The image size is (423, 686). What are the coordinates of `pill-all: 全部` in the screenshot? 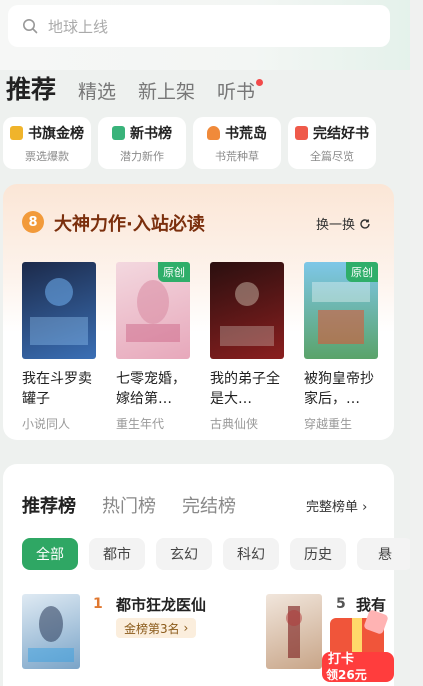 It's located at (50, 554).